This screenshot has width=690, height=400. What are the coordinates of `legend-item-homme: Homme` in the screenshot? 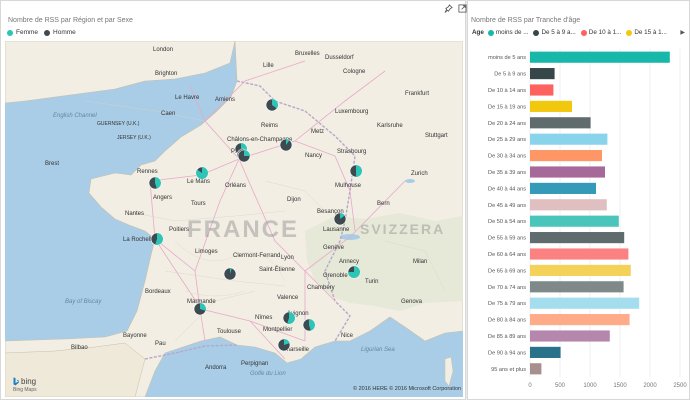 It's located at (60, 32).